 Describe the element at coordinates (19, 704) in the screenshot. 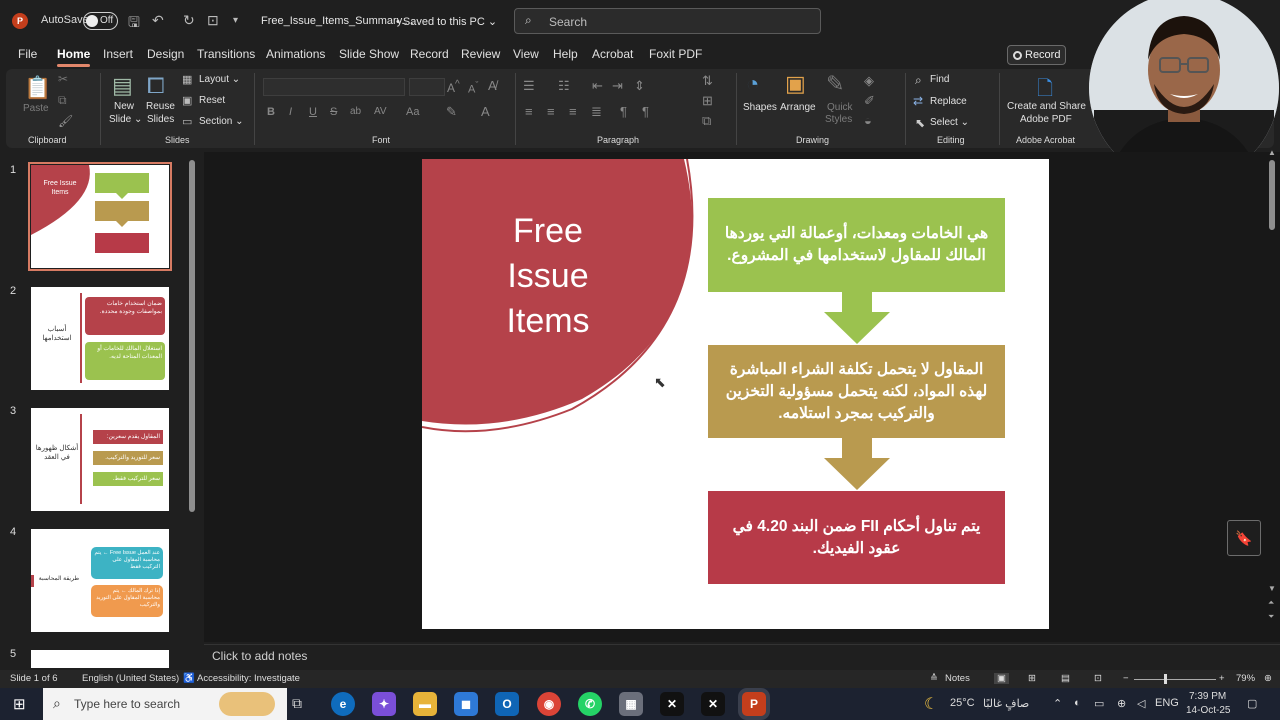

I see `windows-start-icon: ⊞` at that location.